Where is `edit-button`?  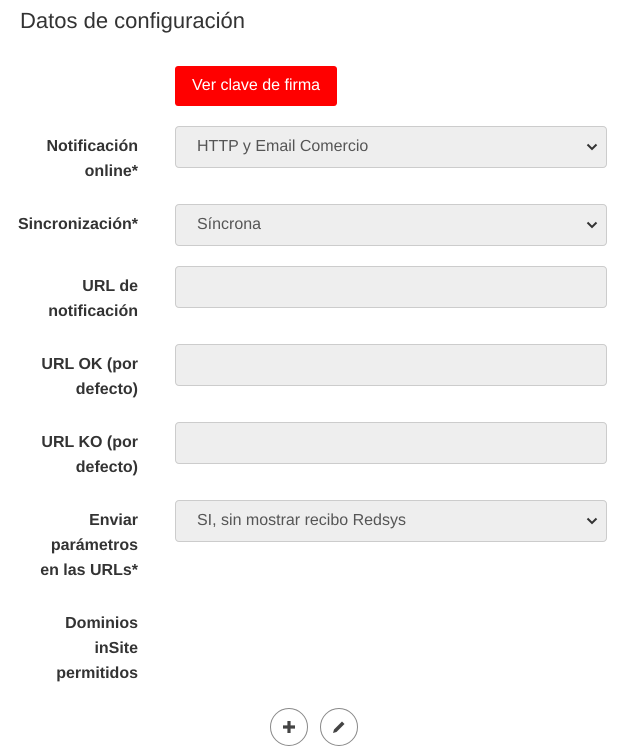
edit-button is located at coordinates (339, 727).